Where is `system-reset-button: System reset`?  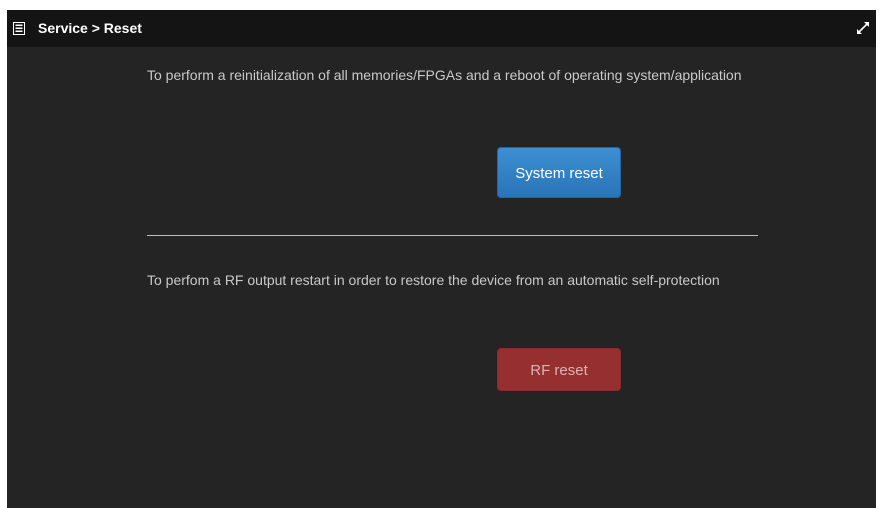 system-reset-button: System reset is located at coordinates (559, 172).